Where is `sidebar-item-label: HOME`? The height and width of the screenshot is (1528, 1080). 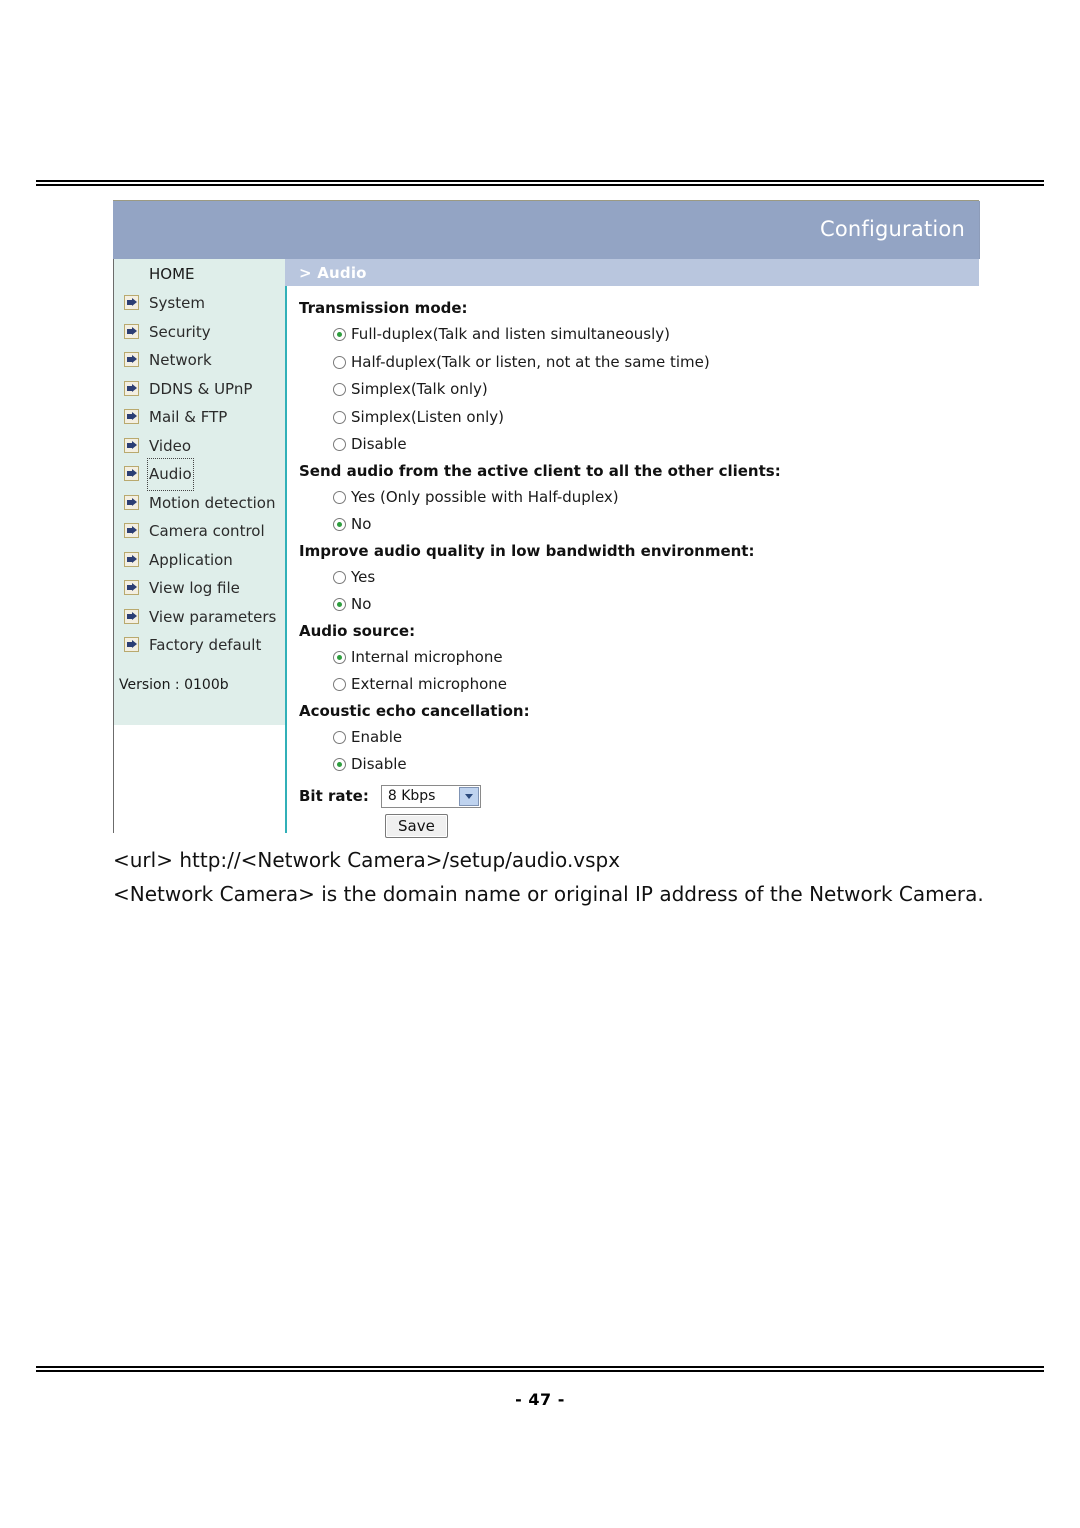 sidebar-item-label: HOME is located at coordinates (172, 274).